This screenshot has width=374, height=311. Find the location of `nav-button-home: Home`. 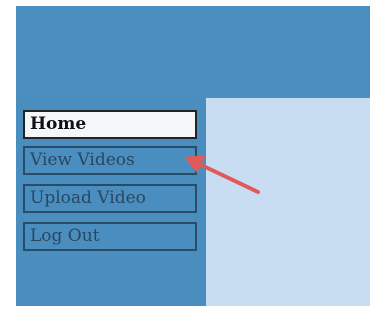

nav-button-home: Home is located at coordinates (110, 124).